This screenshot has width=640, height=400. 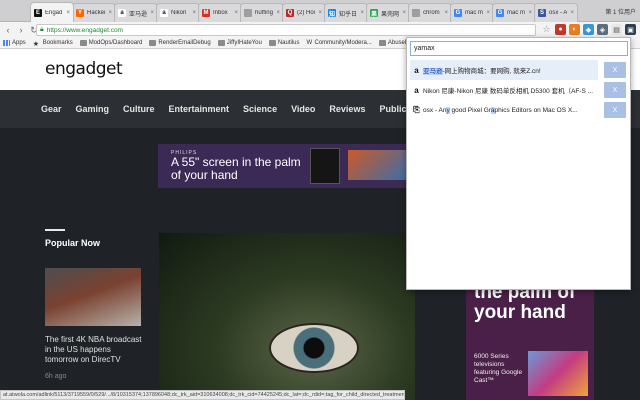 What do you see at coordinates (84, 69) in the screenshot?
I see `site-logo: engadget` at bounding box center [84, 69].